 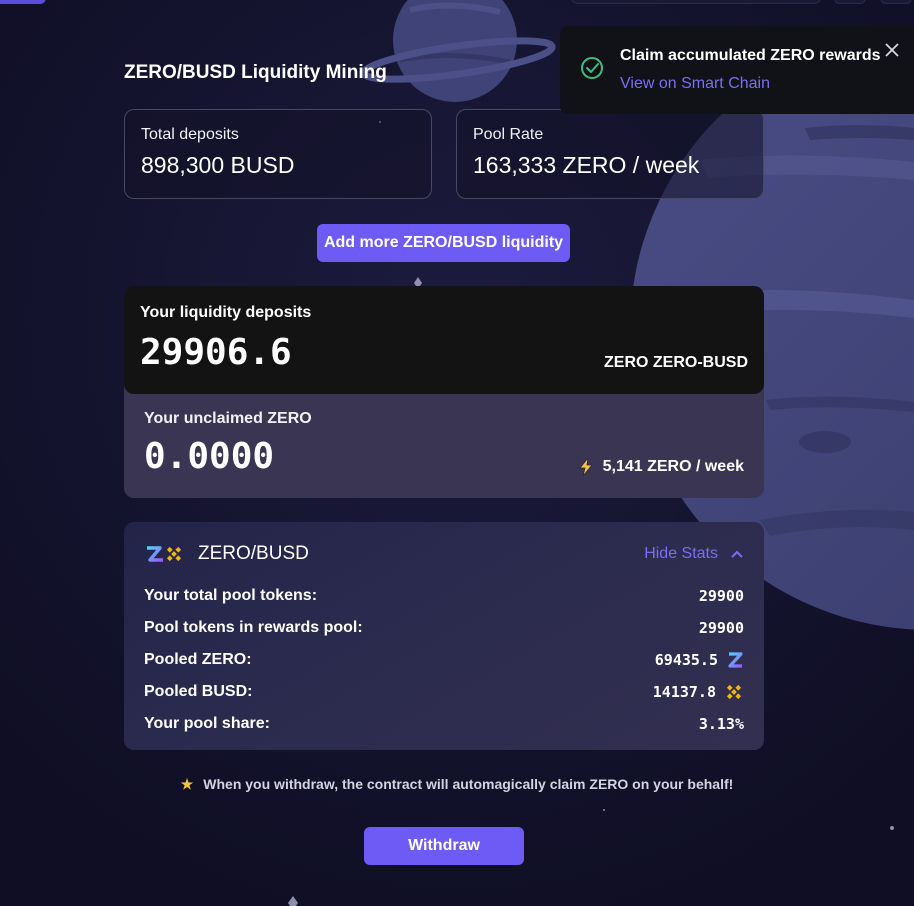 I want to click on total-deposits-card: Total deposits 898,300 BUSD, so click(x=278, y=154).